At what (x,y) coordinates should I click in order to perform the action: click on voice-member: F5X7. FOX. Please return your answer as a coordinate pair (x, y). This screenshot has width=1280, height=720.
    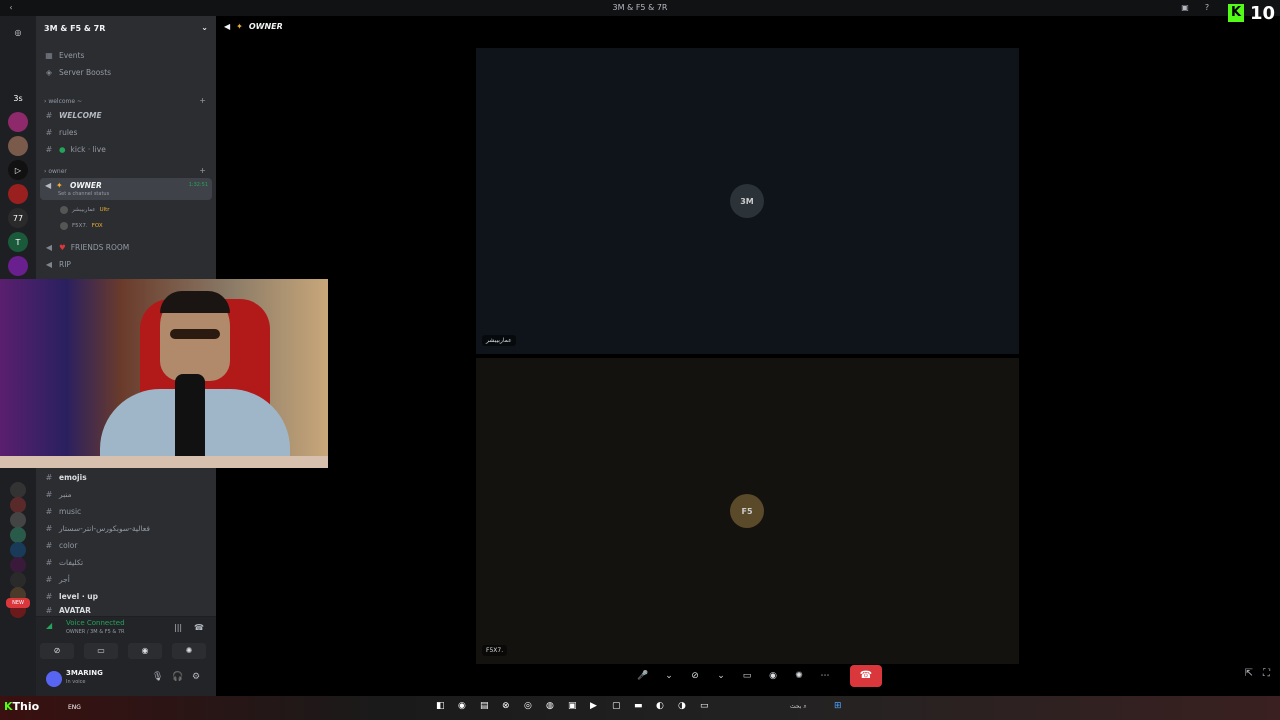
    Looking at the image, I should click on (81, 226).